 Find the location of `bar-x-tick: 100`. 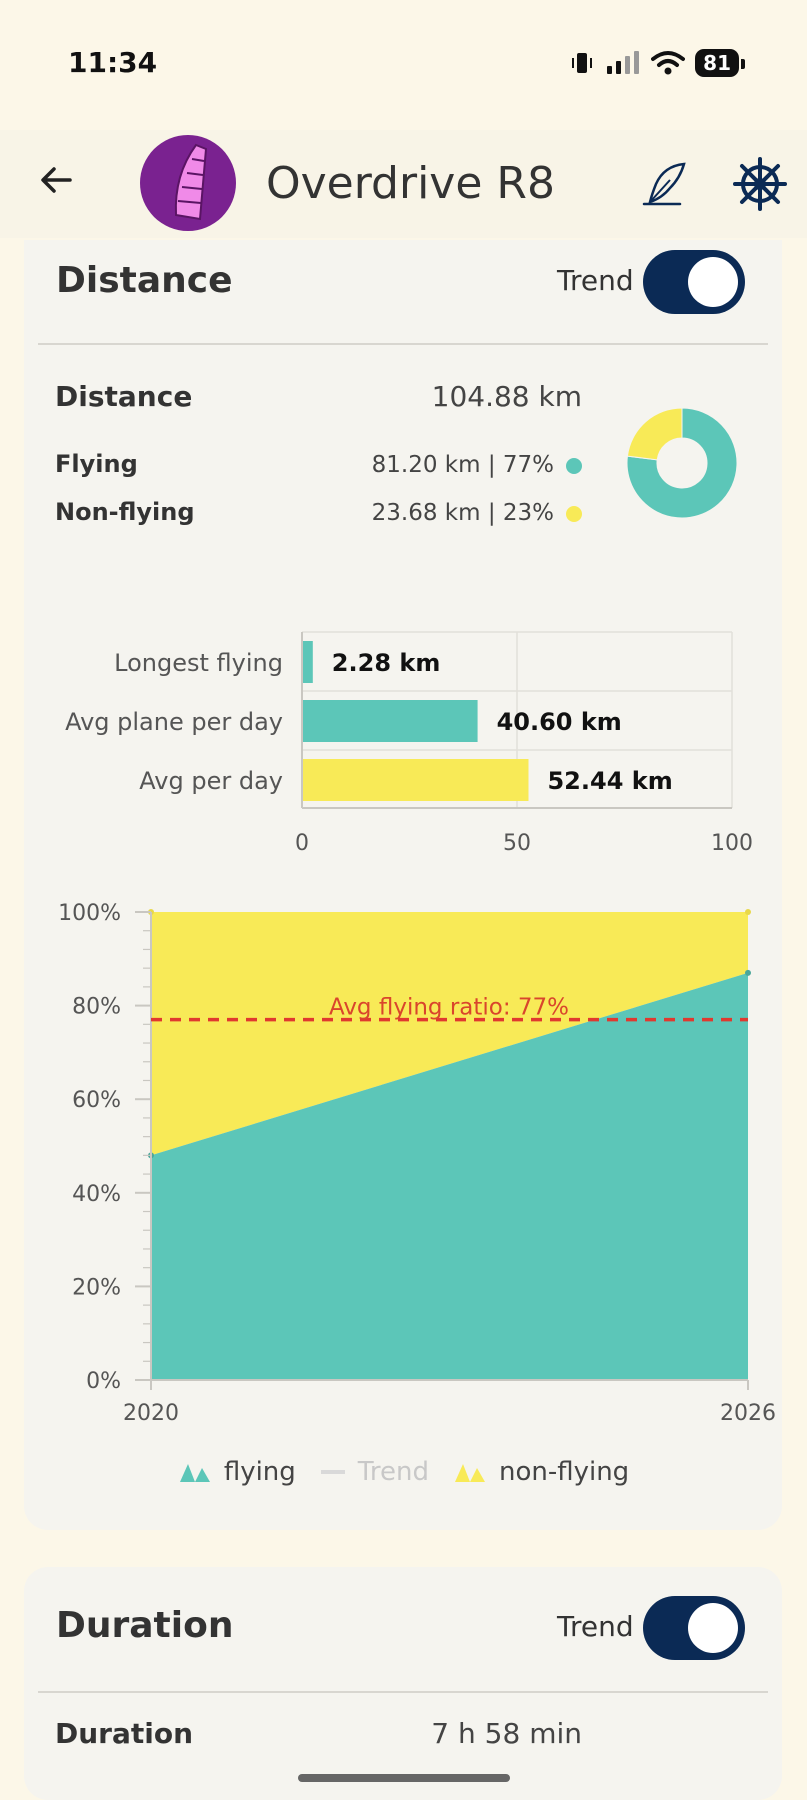

bar-x-tick: 100 is located at coordinates (732, 843).